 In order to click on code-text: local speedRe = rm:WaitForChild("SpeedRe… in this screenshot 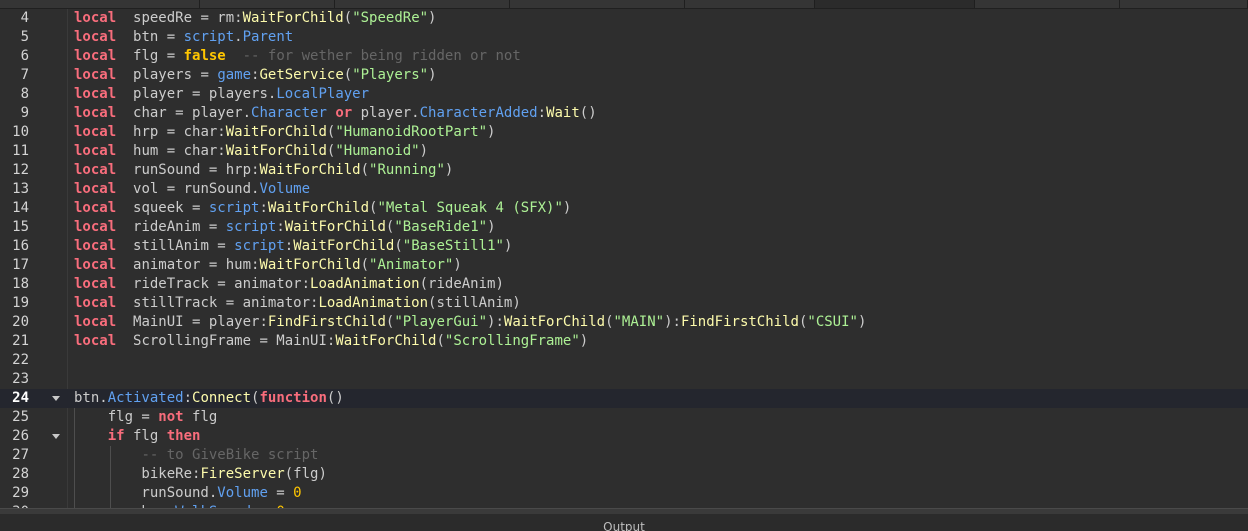, I will do `click(255, 18)`.